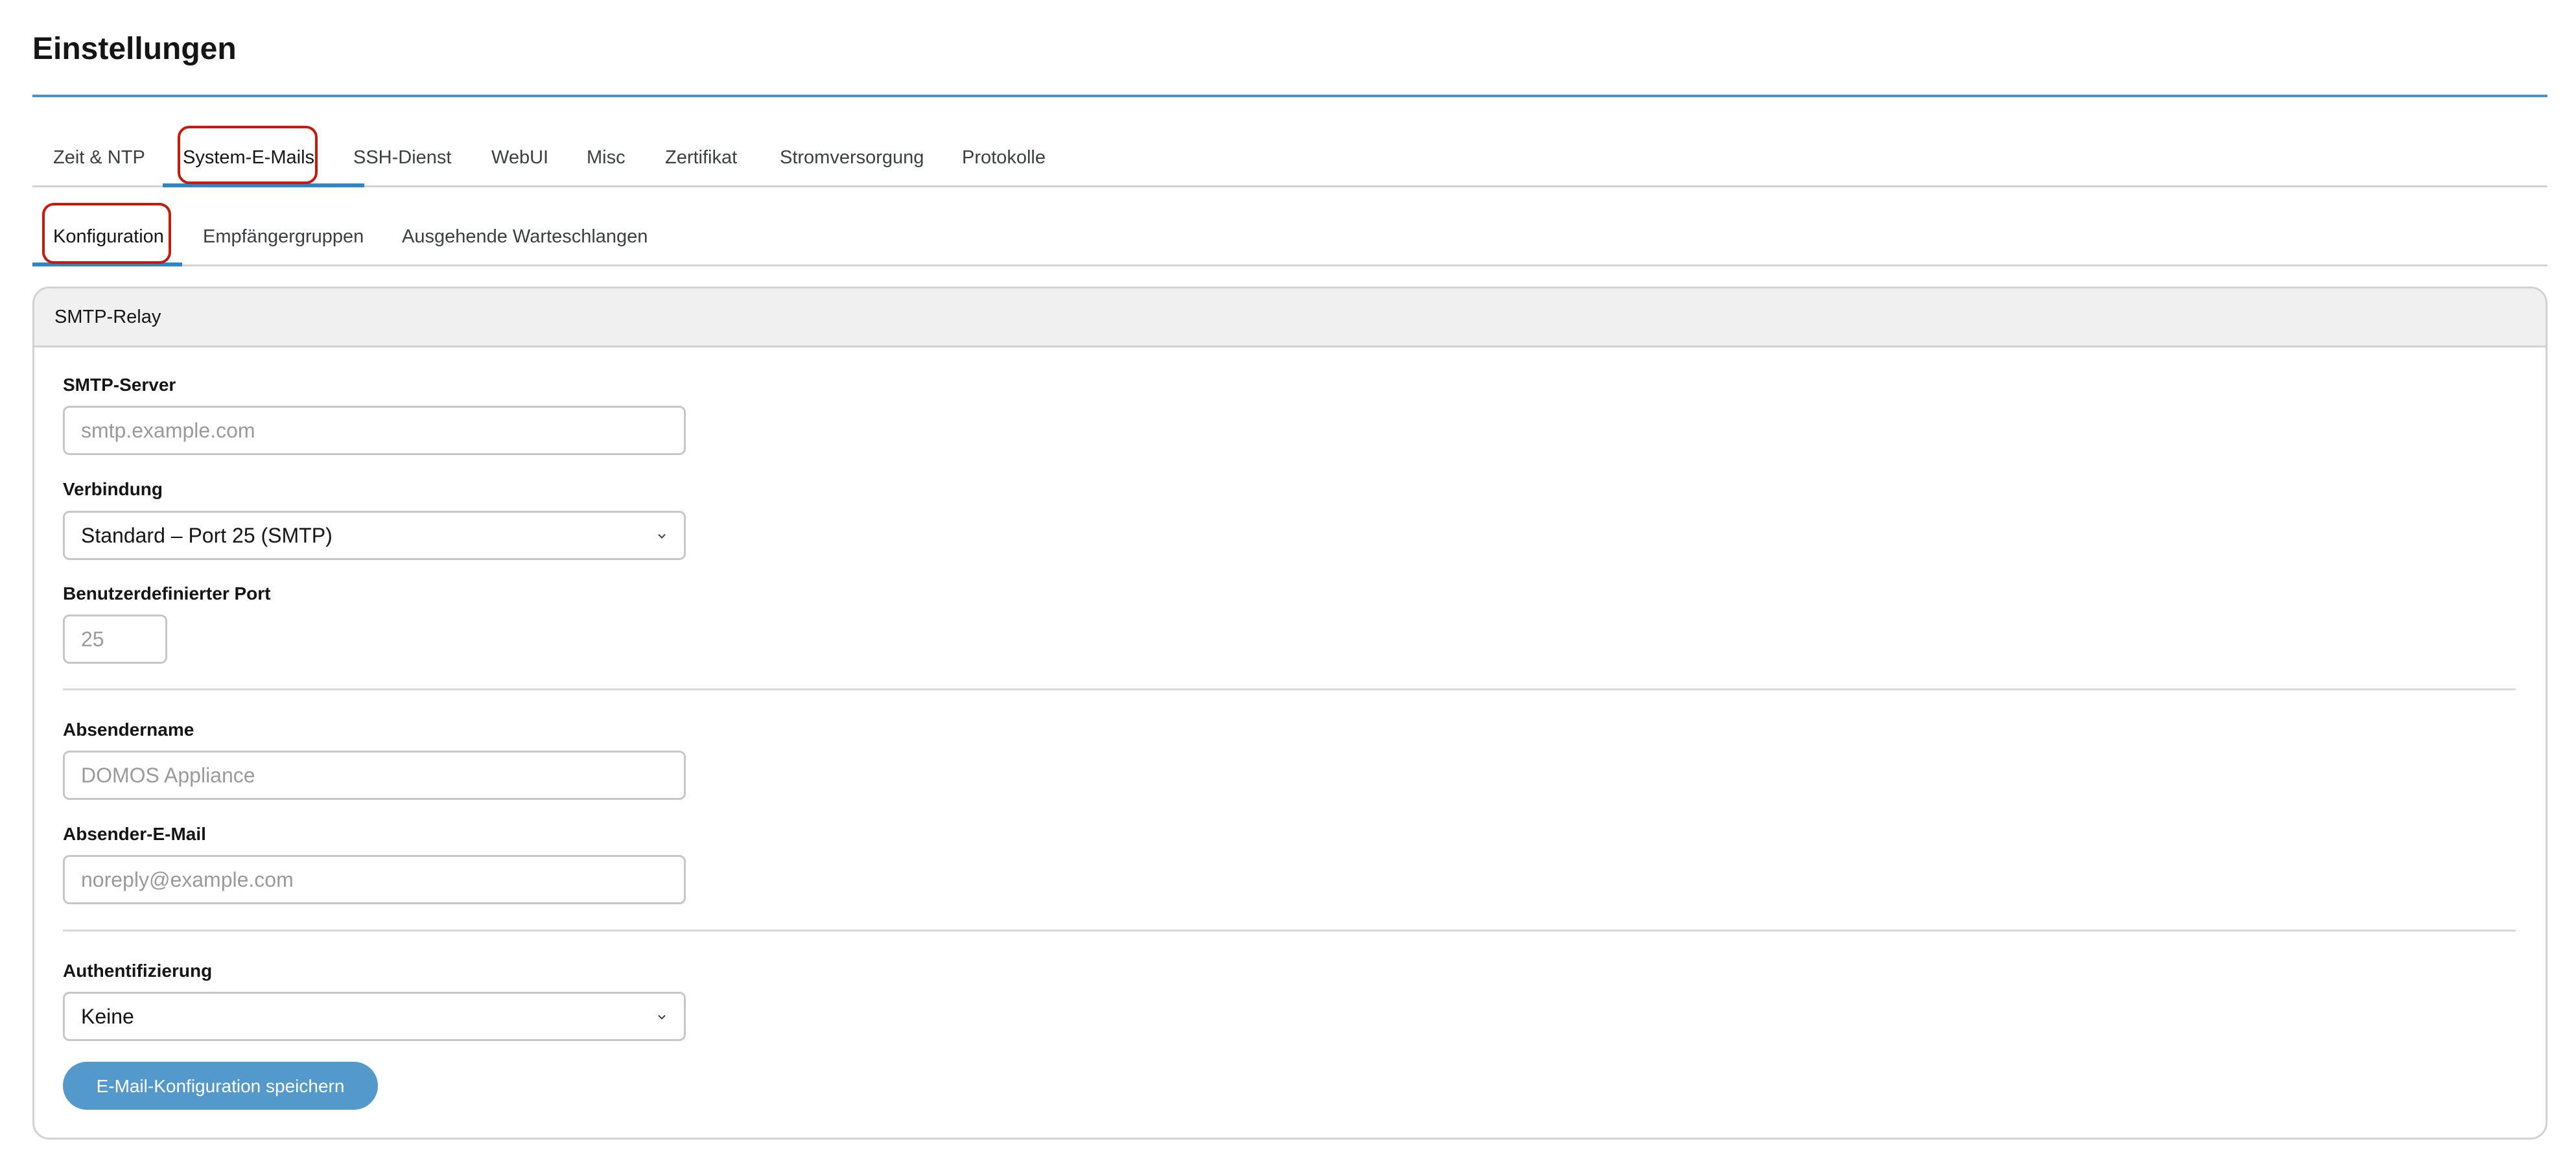 This screenshot has height=1159, width=2576. What do you see at coordinates (374, 535) in the screenshot?
I see `connection-select: Standard – Port 25 (SMTP)` at bounding box center [374, 535].